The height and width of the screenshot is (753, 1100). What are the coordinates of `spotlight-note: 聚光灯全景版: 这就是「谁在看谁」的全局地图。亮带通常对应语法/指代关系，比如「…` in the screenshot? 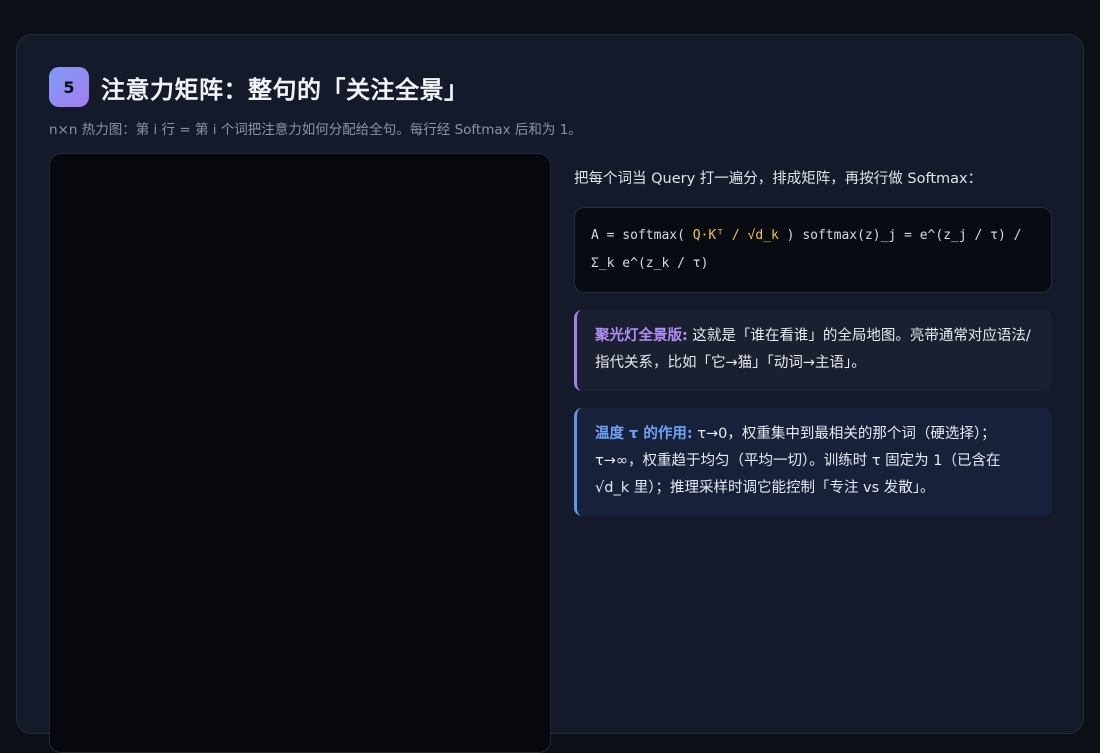 It's located at (813, 350).